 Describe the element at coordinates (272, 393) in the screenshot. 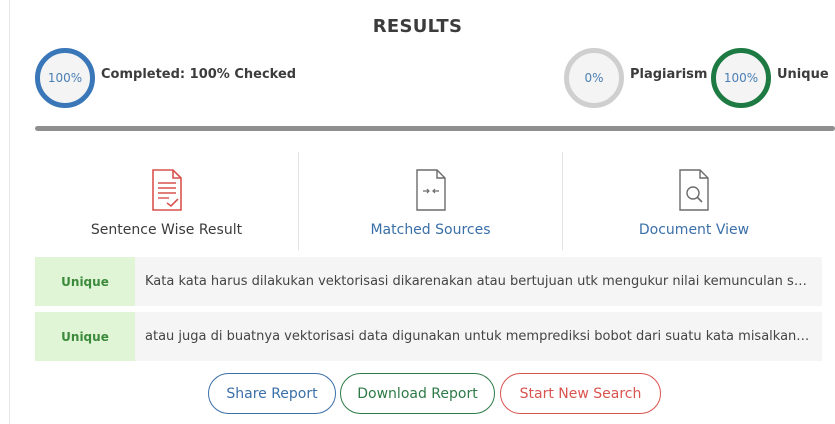

I see `share-report-button: Share Report` at that location.